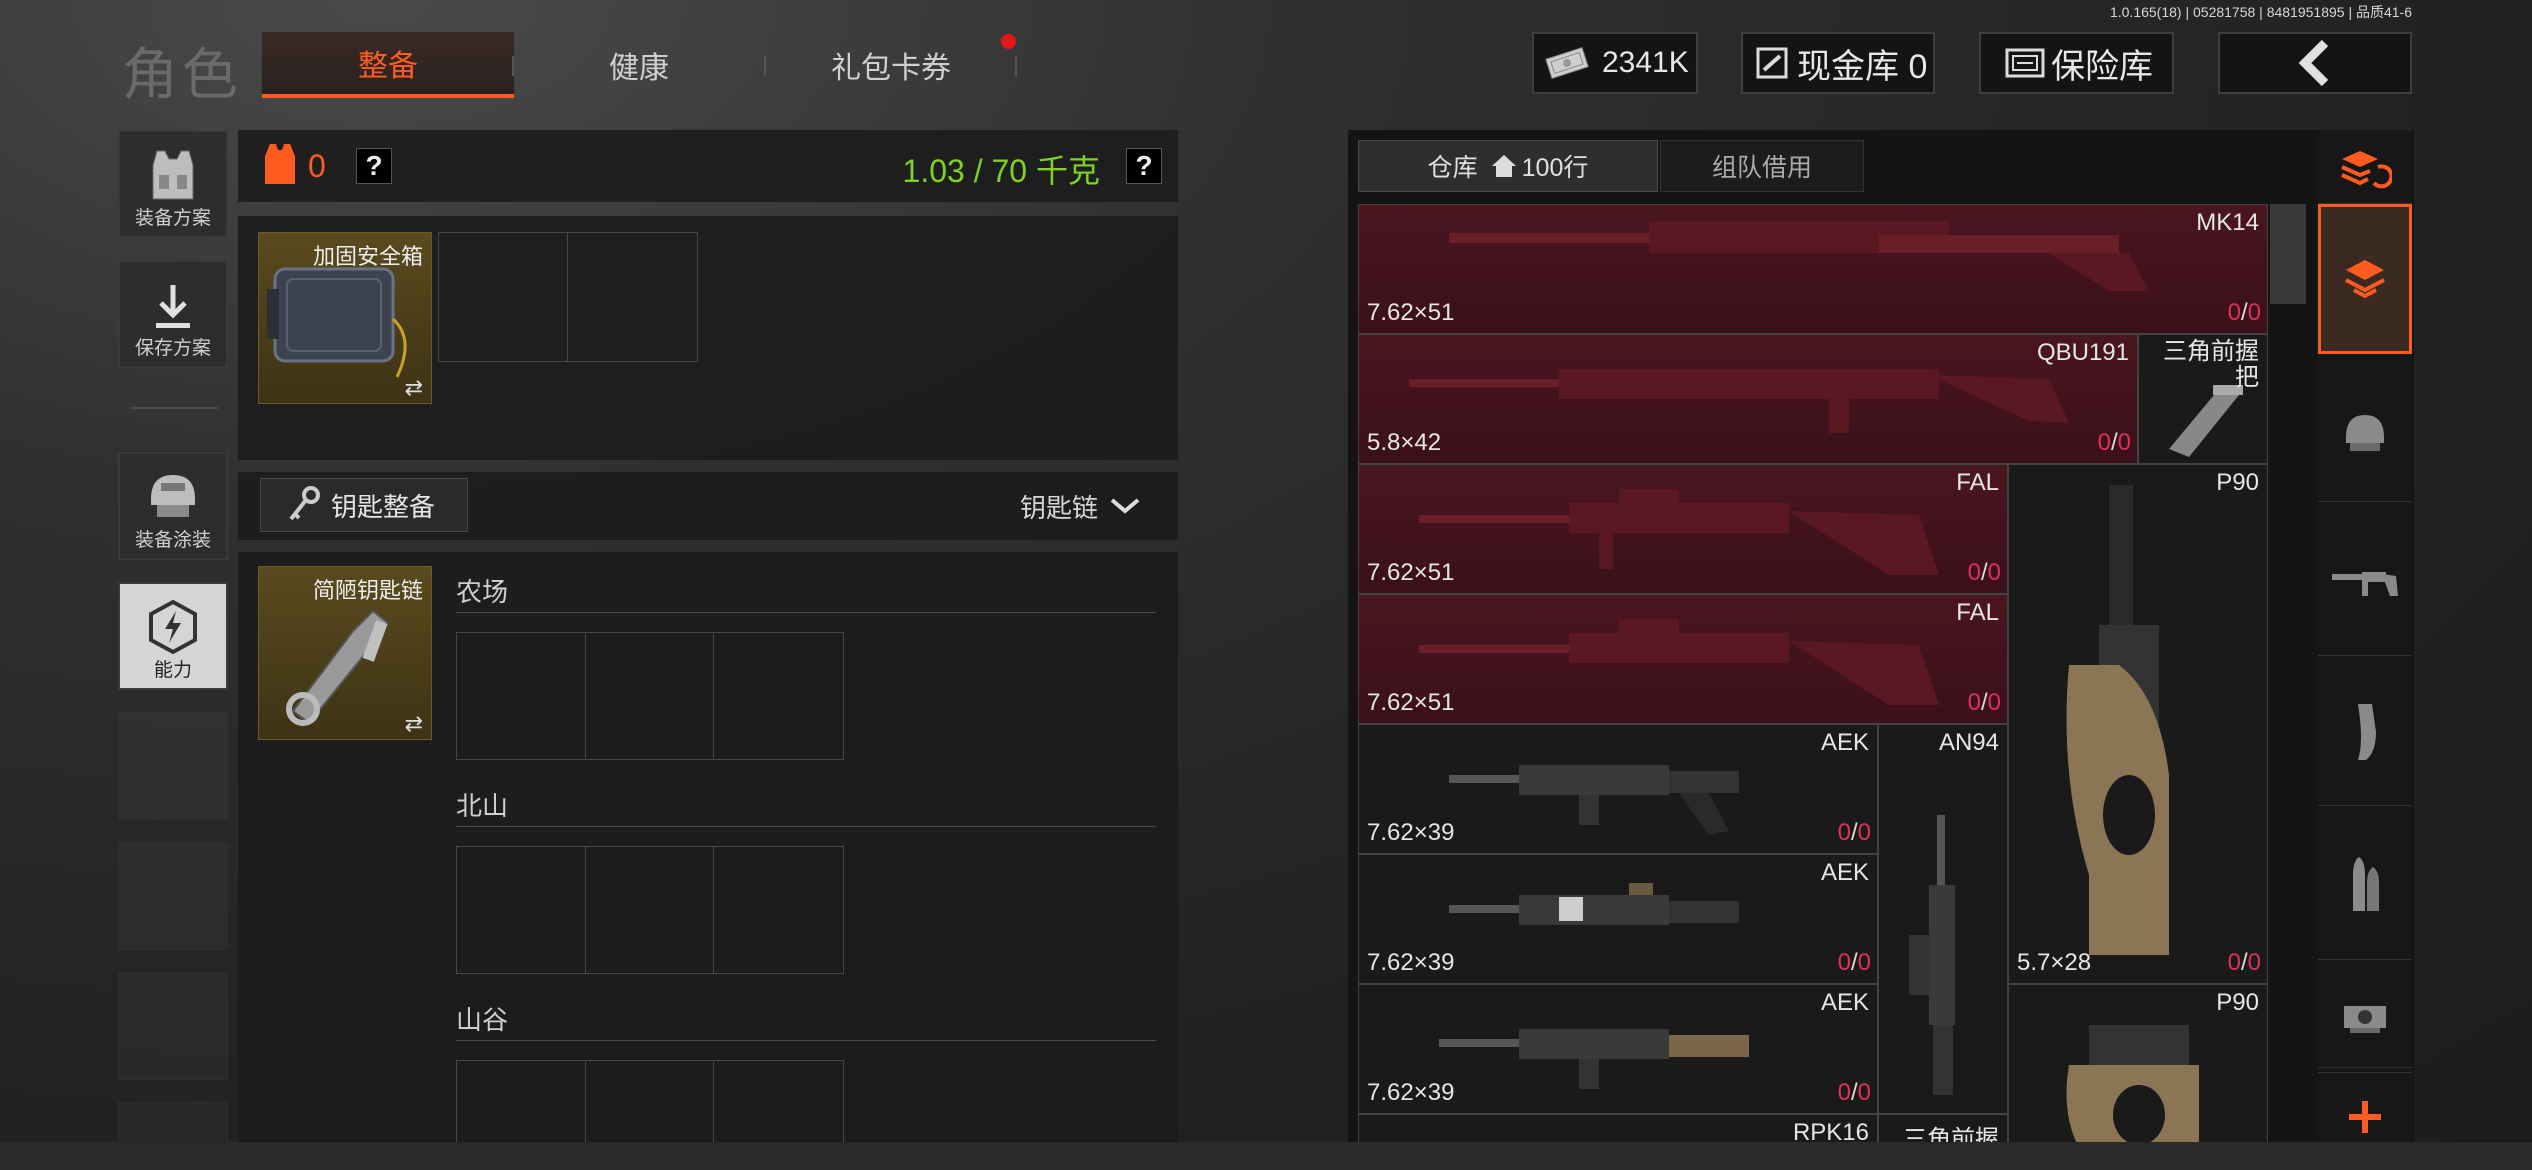  What do you see at coordinates (2132, 1093) in the screenshot?
I see `smg-image` at bounding box center [2132, 1093].